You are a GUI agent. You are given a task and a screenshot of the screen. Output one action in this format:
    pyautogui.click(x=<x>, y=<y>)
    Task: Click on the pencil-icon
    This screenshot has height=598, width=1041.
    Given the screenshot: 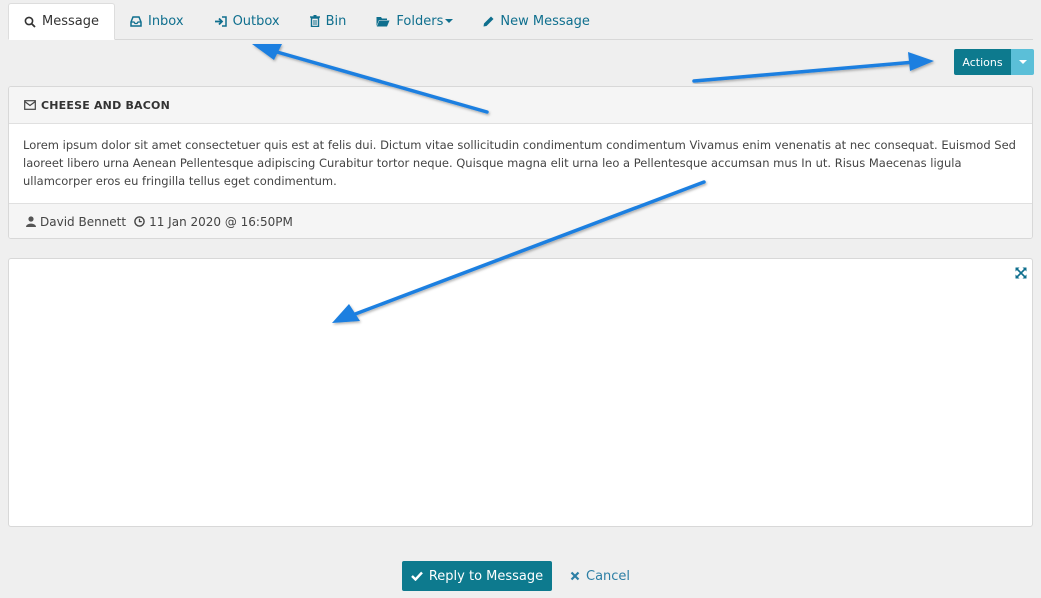 What is the action you would take?
    pyautogui.click(x=488, y=21)
    